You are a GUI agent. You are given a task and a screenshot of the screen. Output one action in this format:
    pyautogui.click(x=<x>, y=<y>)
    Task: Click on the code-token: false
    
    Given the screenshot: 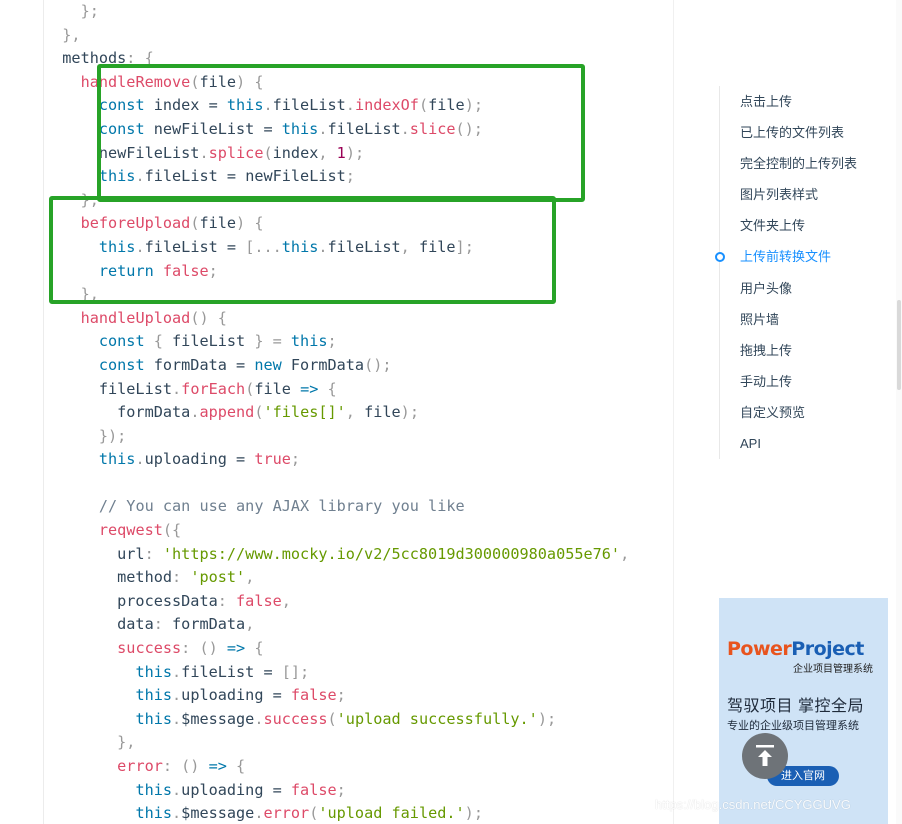 What is the action you would take?
    pyautogui.click(x=259, y=600)
    